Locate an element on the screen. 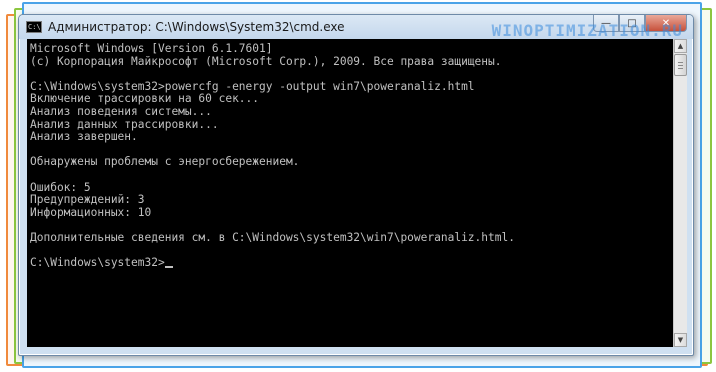 This screenshot has width=716, height=372. console-line: Microsoft Windows [Version 6.1.7601] is located at coordinates (151, 48).